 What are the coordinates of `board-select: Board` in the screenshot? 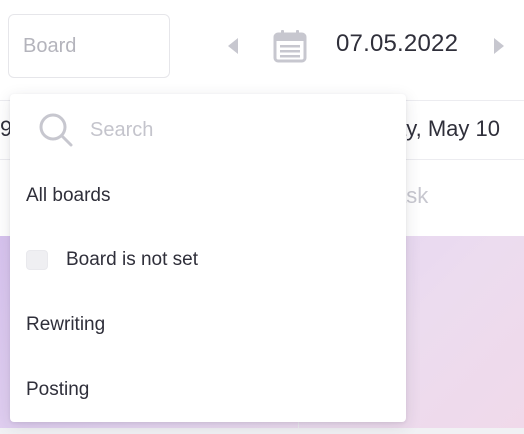 It's located at (89, 46).